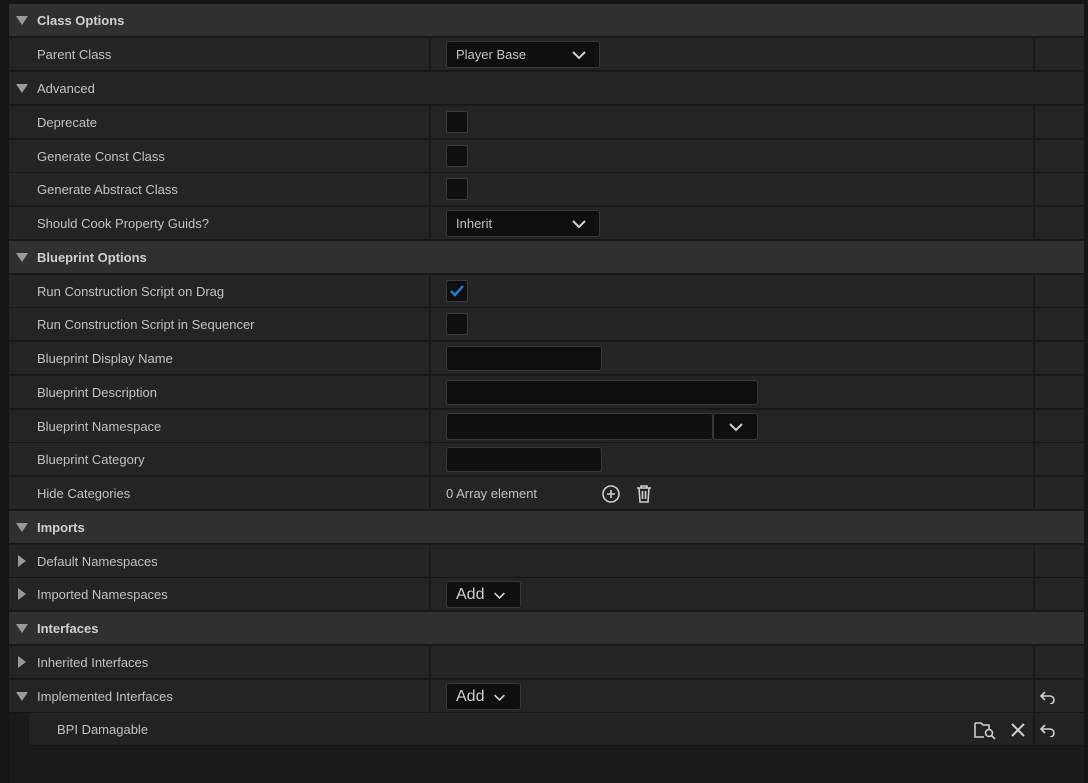  What do you see at coordinates (579, 426) in the screenshot?
I see `blueprint-namespace-input` at bounding box center [579, 426].